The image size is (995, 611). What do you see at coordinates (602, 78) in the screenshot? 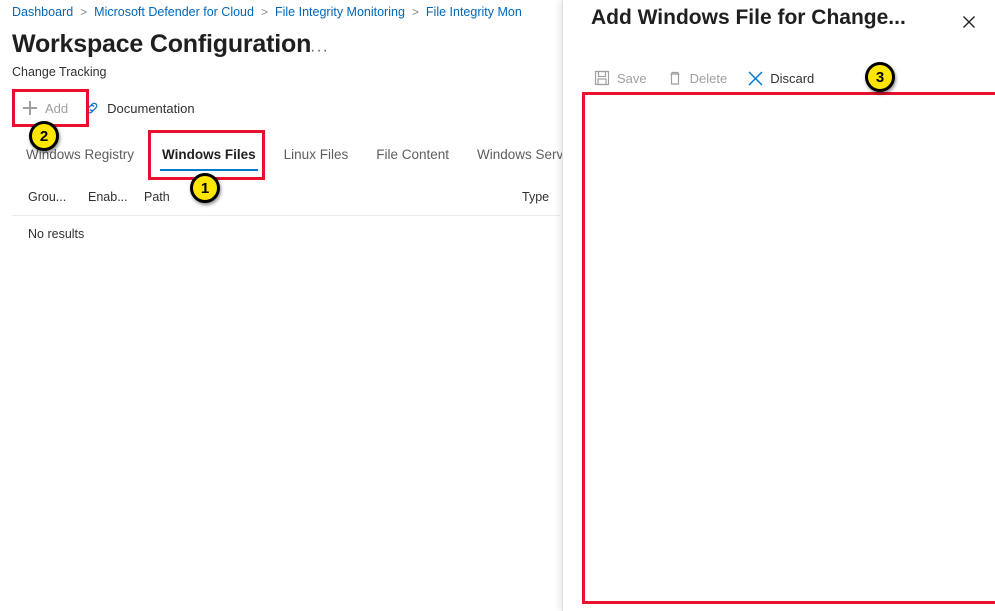
I see `save-icon` at bounding box center [602, 78].